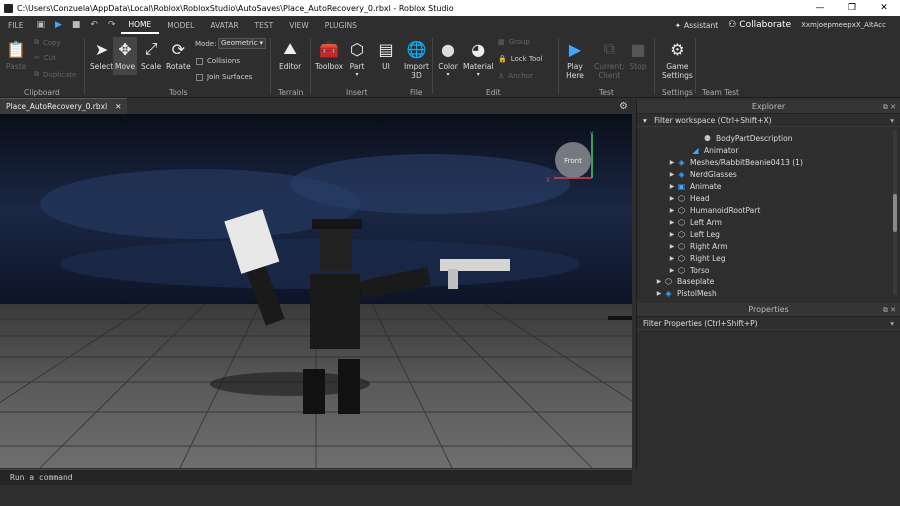  I want to click on explorer-item: ▶ ▣ Animate, so click(694, 186).